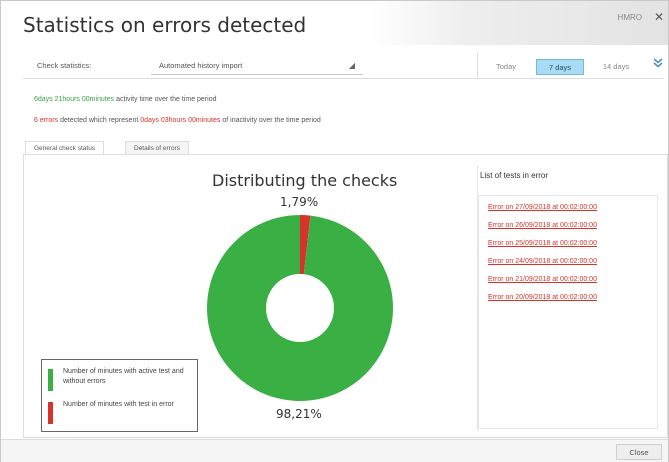 The height and width of the screenshot is (462, 669). What do you see at coordinates (99, 120) in the screenshot?
I see `errors-text-mid: detected which represent` at bounding box center [99, 120].